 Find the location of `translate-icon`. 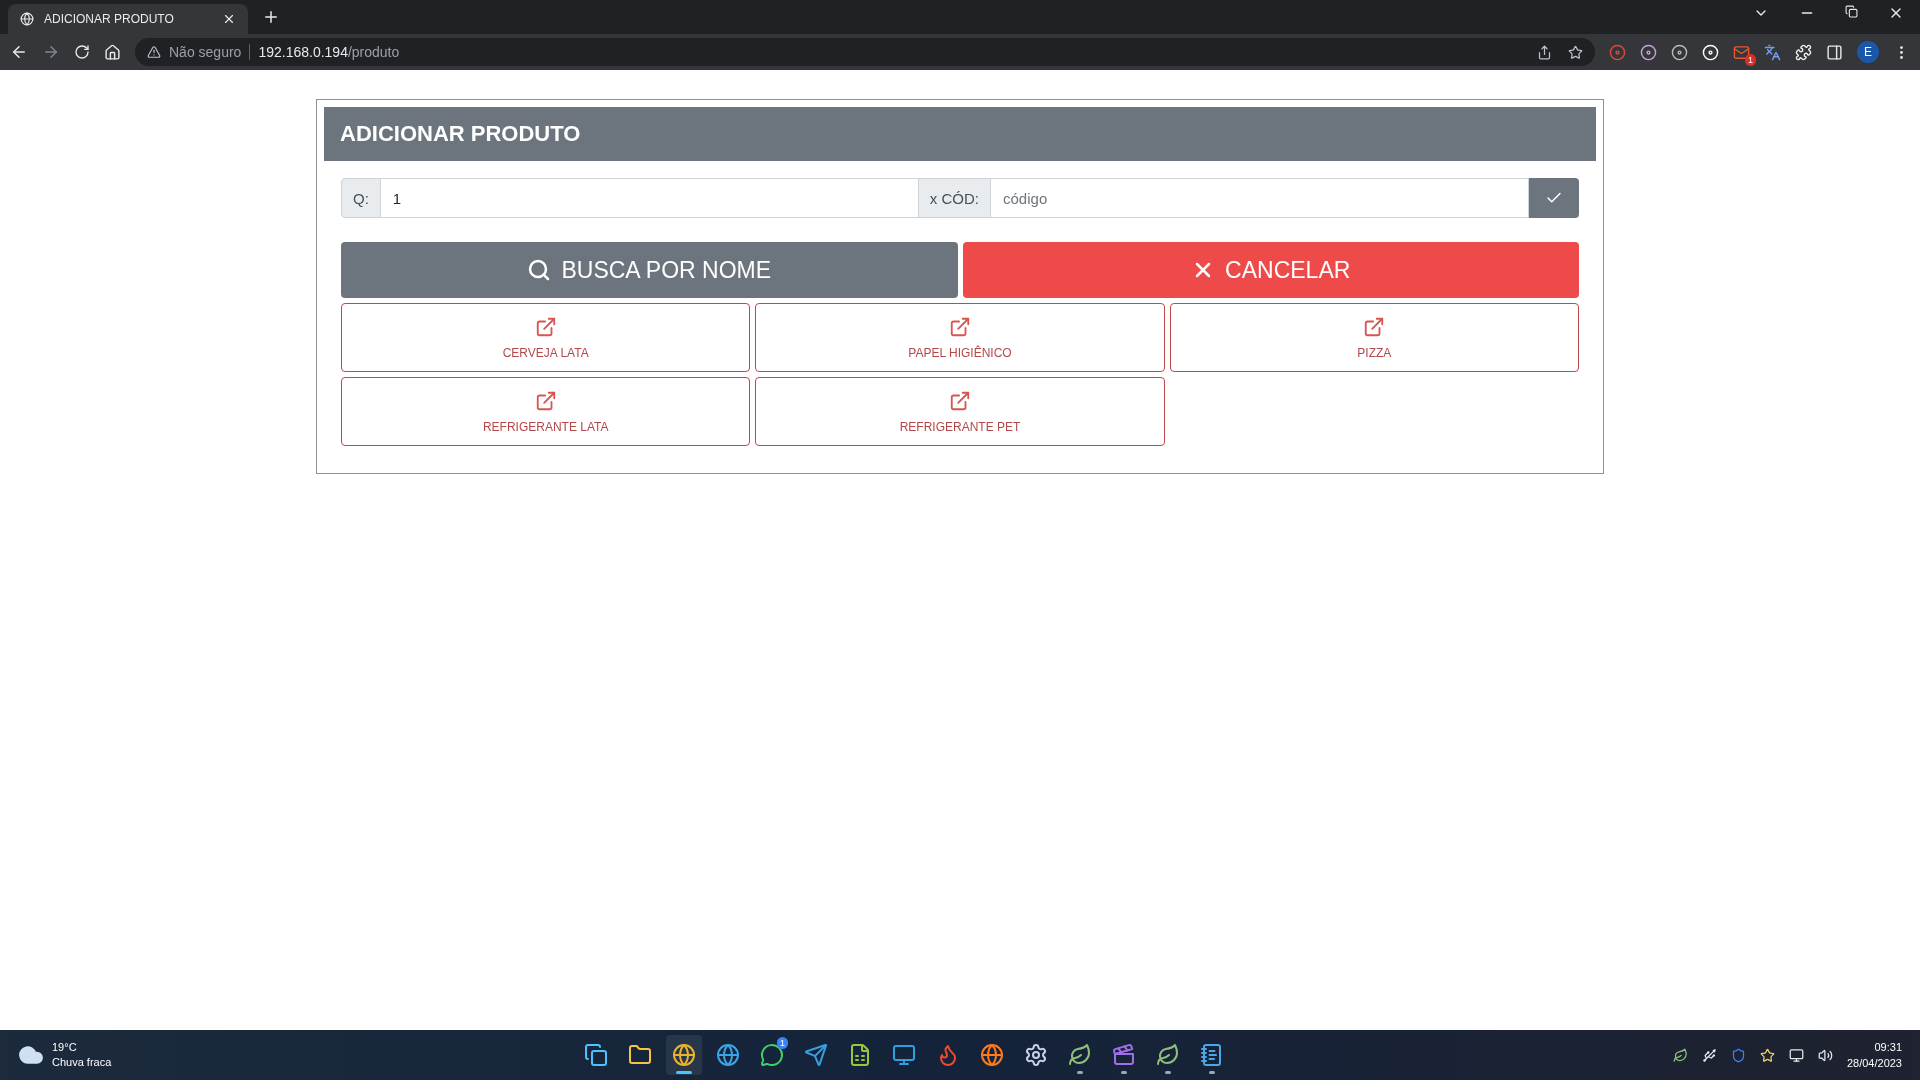

translate-icon is located at coordinates (1772, 52).